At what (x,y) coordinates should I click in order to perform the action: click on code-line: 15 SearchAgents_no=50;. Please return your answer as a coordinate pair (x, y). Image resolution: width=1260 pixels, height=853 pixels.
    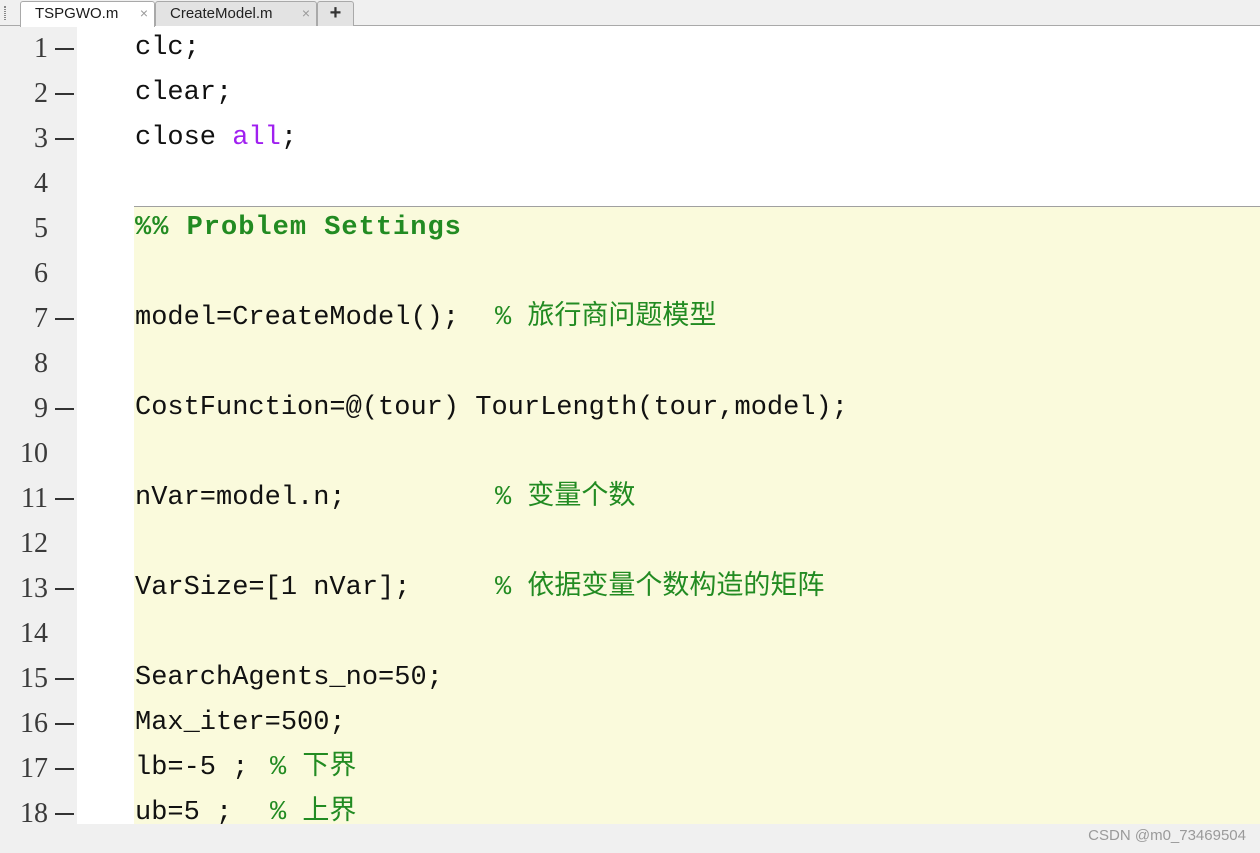
    Looking at the image, I should click on (630, 678).